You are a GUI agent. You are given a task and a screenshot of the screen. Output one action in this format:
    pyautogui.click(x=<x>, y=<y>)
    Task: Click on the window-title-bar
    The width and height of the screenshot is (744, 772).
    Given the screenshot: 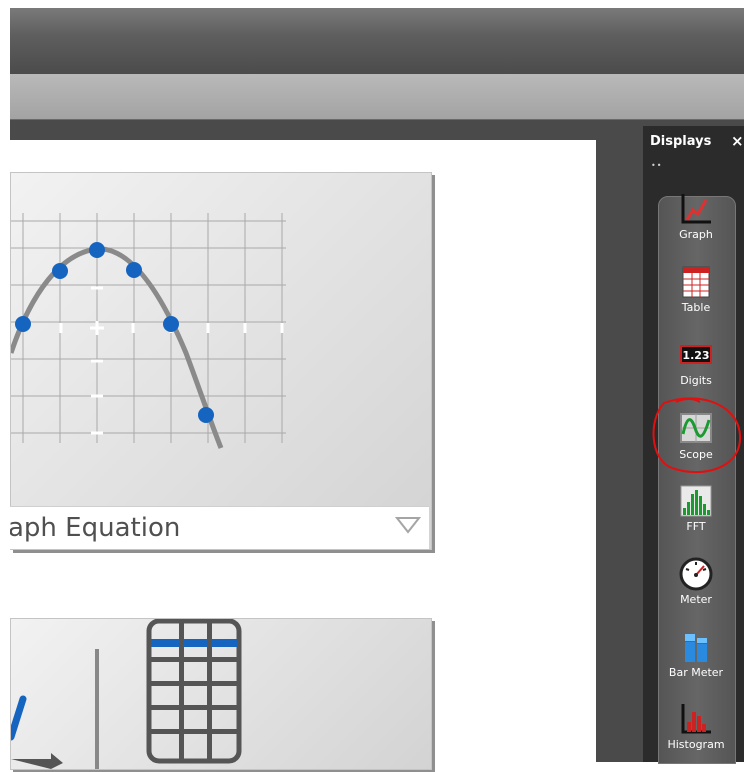 What is the action you would take?
    pyautogui.click(x=377, y=41)
    